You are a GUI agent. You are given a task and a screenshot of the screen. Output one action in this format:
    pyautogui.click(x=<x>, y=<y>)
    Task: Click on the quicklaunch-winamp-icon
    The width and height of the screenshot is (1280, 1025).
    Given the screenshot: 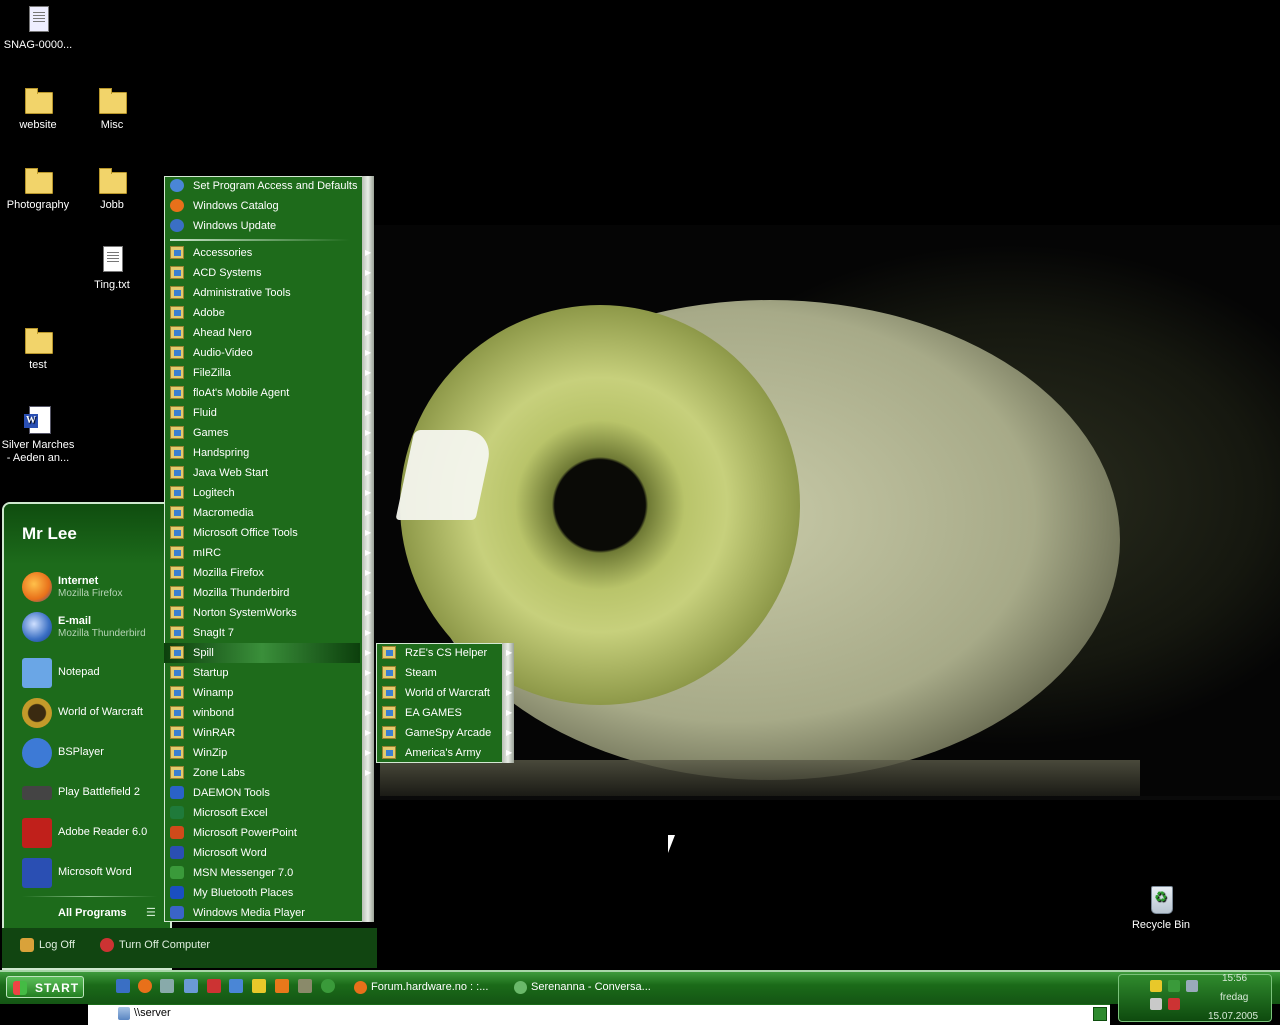 What is the action you would take?
    pyautogui.click(x=305, y=986)
    